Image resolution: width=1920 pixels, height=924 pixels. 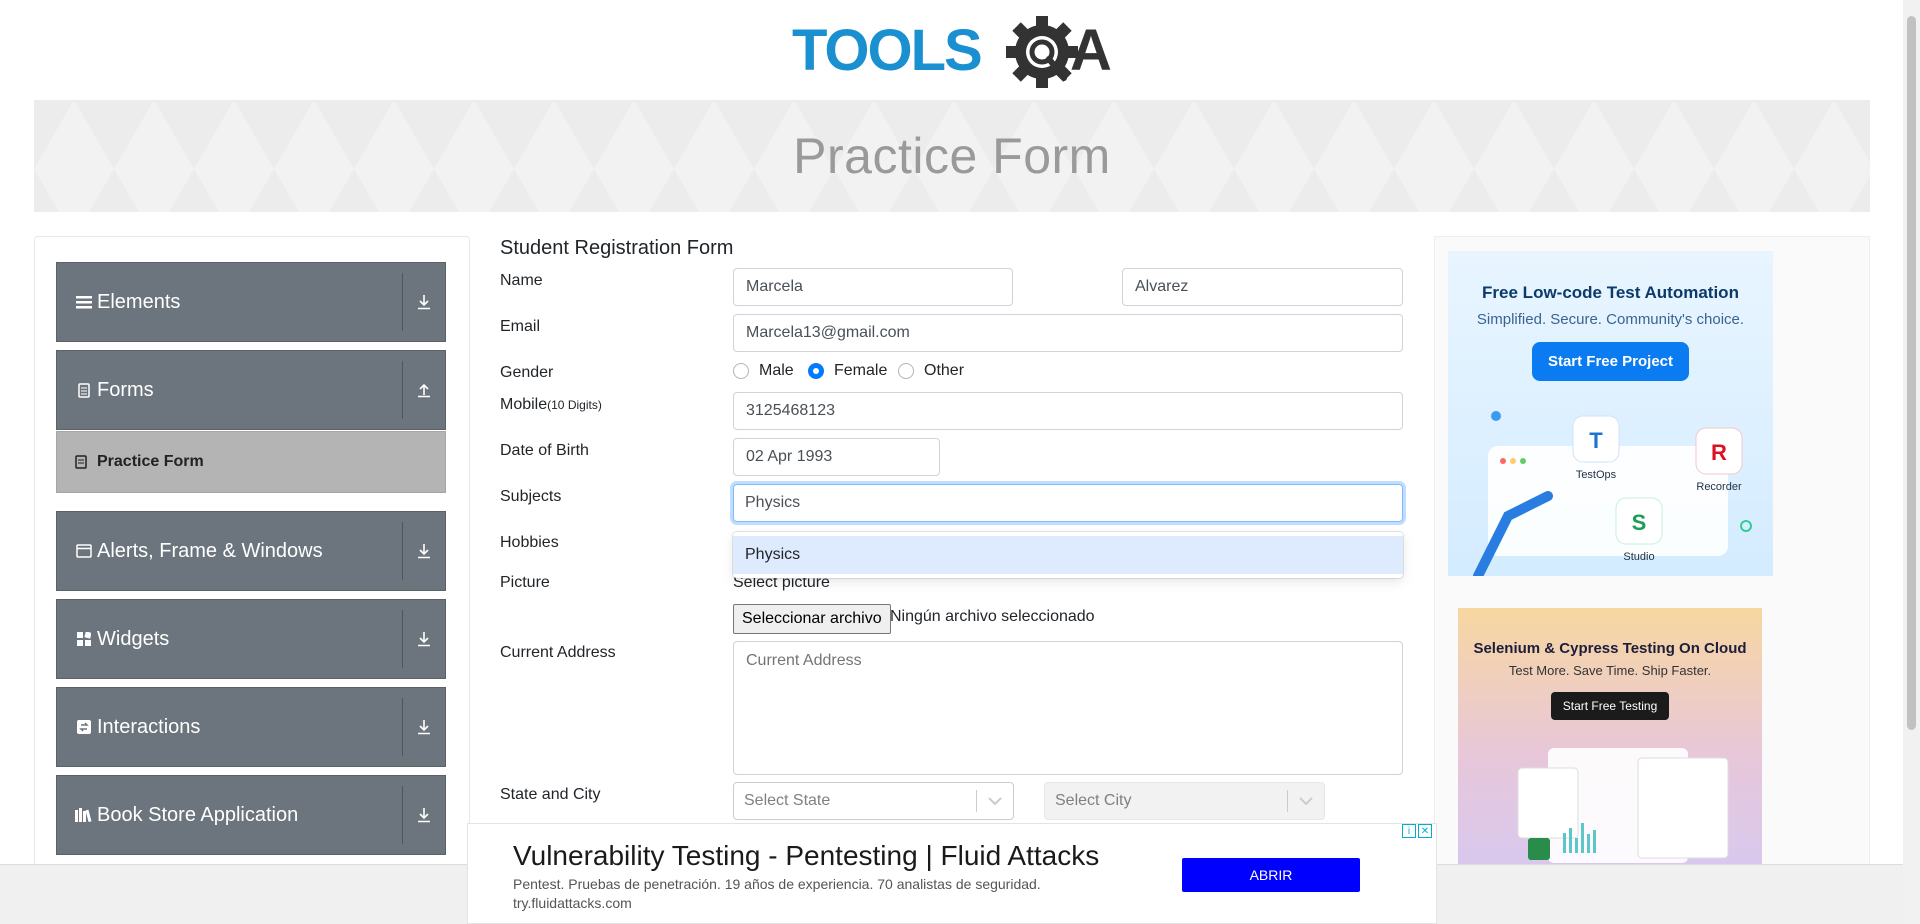 I want to click on upload-arrow-icon, so click(x=424, y=390).